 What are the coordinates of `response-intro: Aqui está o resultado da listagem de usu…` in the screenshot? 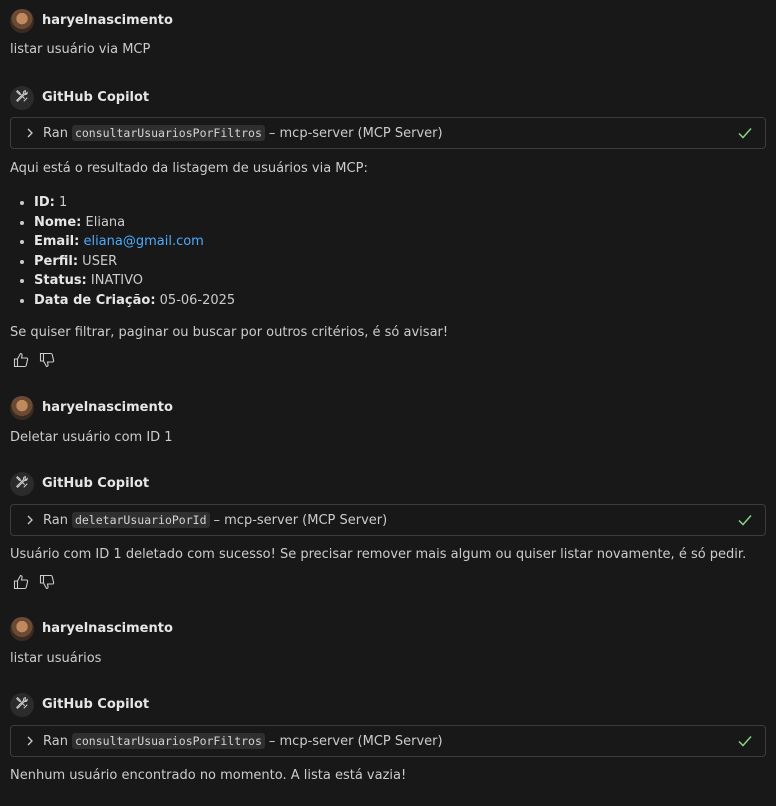 It's located at (189, 168).